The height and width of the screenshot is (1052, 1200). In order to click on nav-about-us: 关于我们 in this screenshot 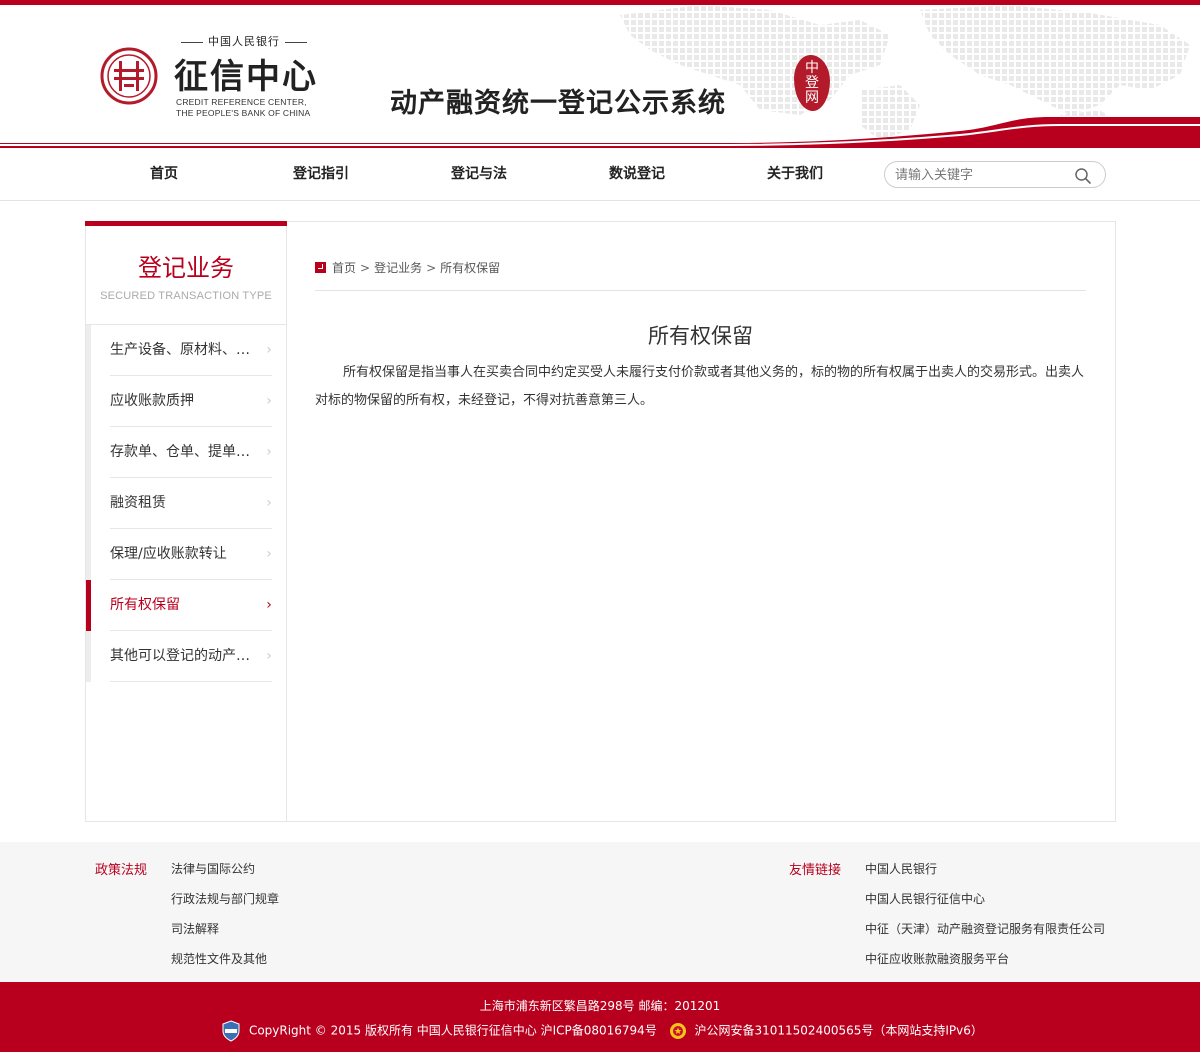, I will do `click(795, 174)`.